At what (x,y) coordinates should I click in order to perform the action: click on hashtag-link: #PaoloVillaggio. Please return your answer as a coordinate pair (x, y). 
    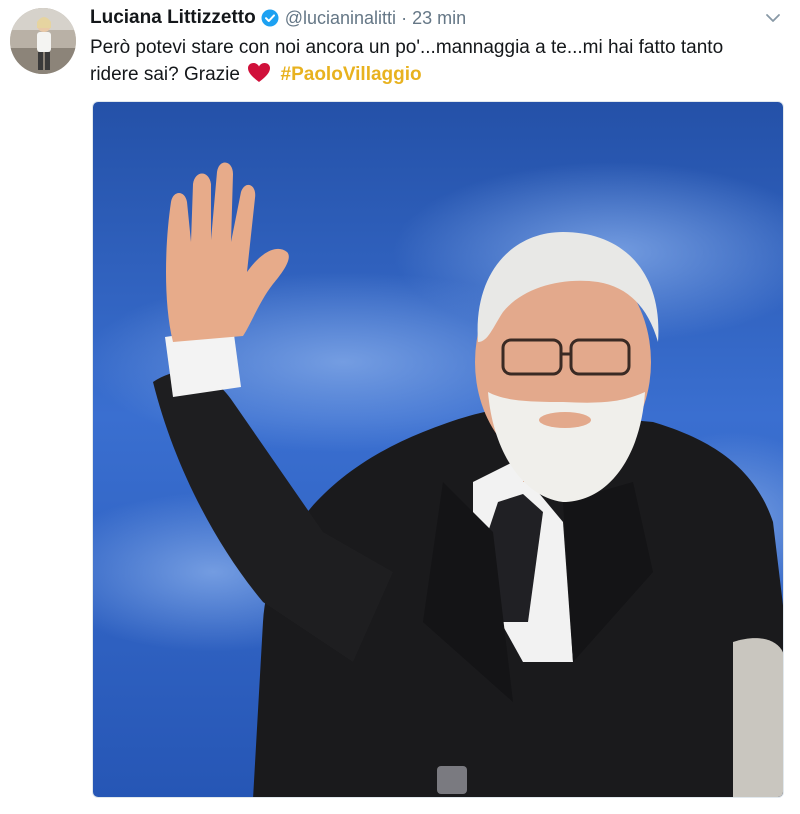
    Looking at the image, I should click on (351, 74).